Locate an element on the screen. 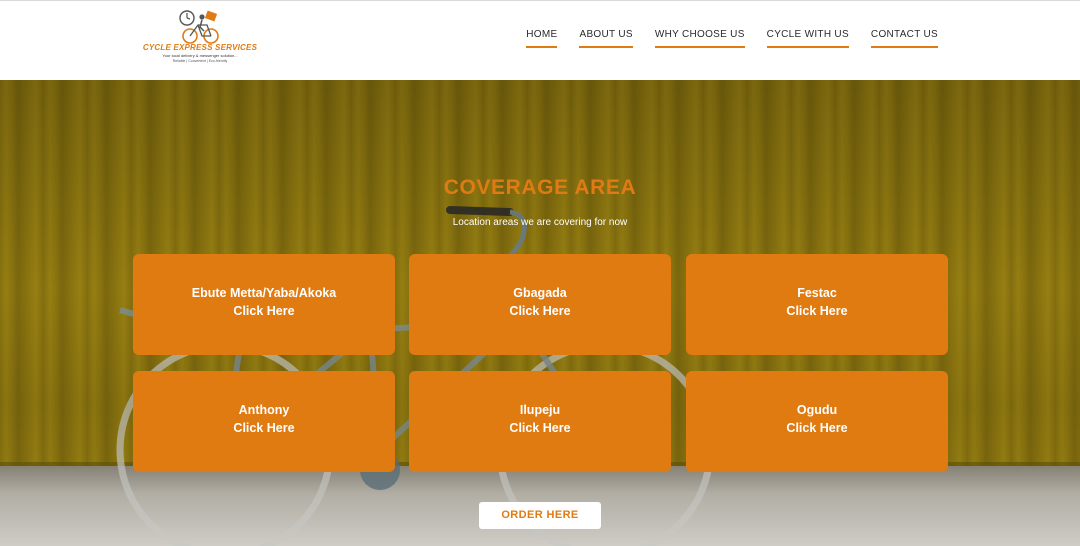  card-location-name: Ogudu is located at coordinates (817, 410).